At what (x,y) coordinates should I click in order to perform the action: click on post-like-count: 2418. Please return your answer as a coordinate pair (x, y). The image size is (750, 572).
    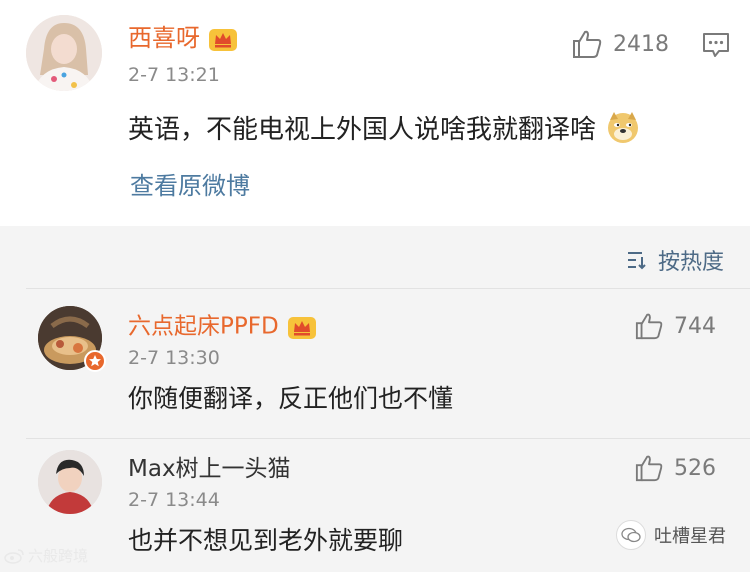
    Looking at the image, I should click on (641, 44).